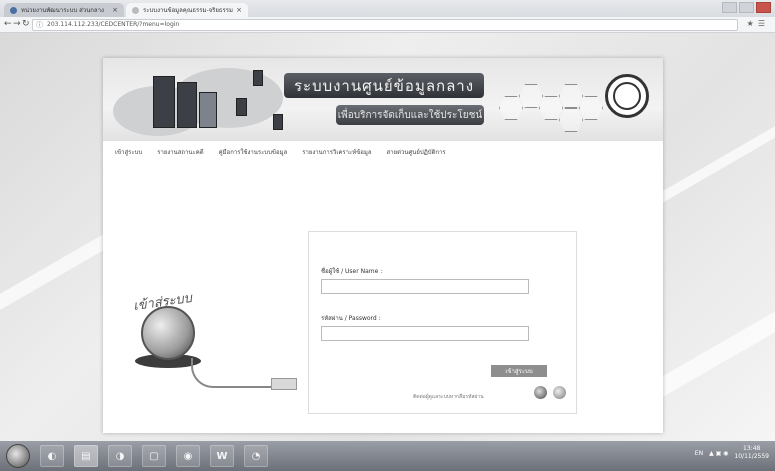 This screenshot has height=471, width=775. I want to click on maximize-button, so click(746, 7).